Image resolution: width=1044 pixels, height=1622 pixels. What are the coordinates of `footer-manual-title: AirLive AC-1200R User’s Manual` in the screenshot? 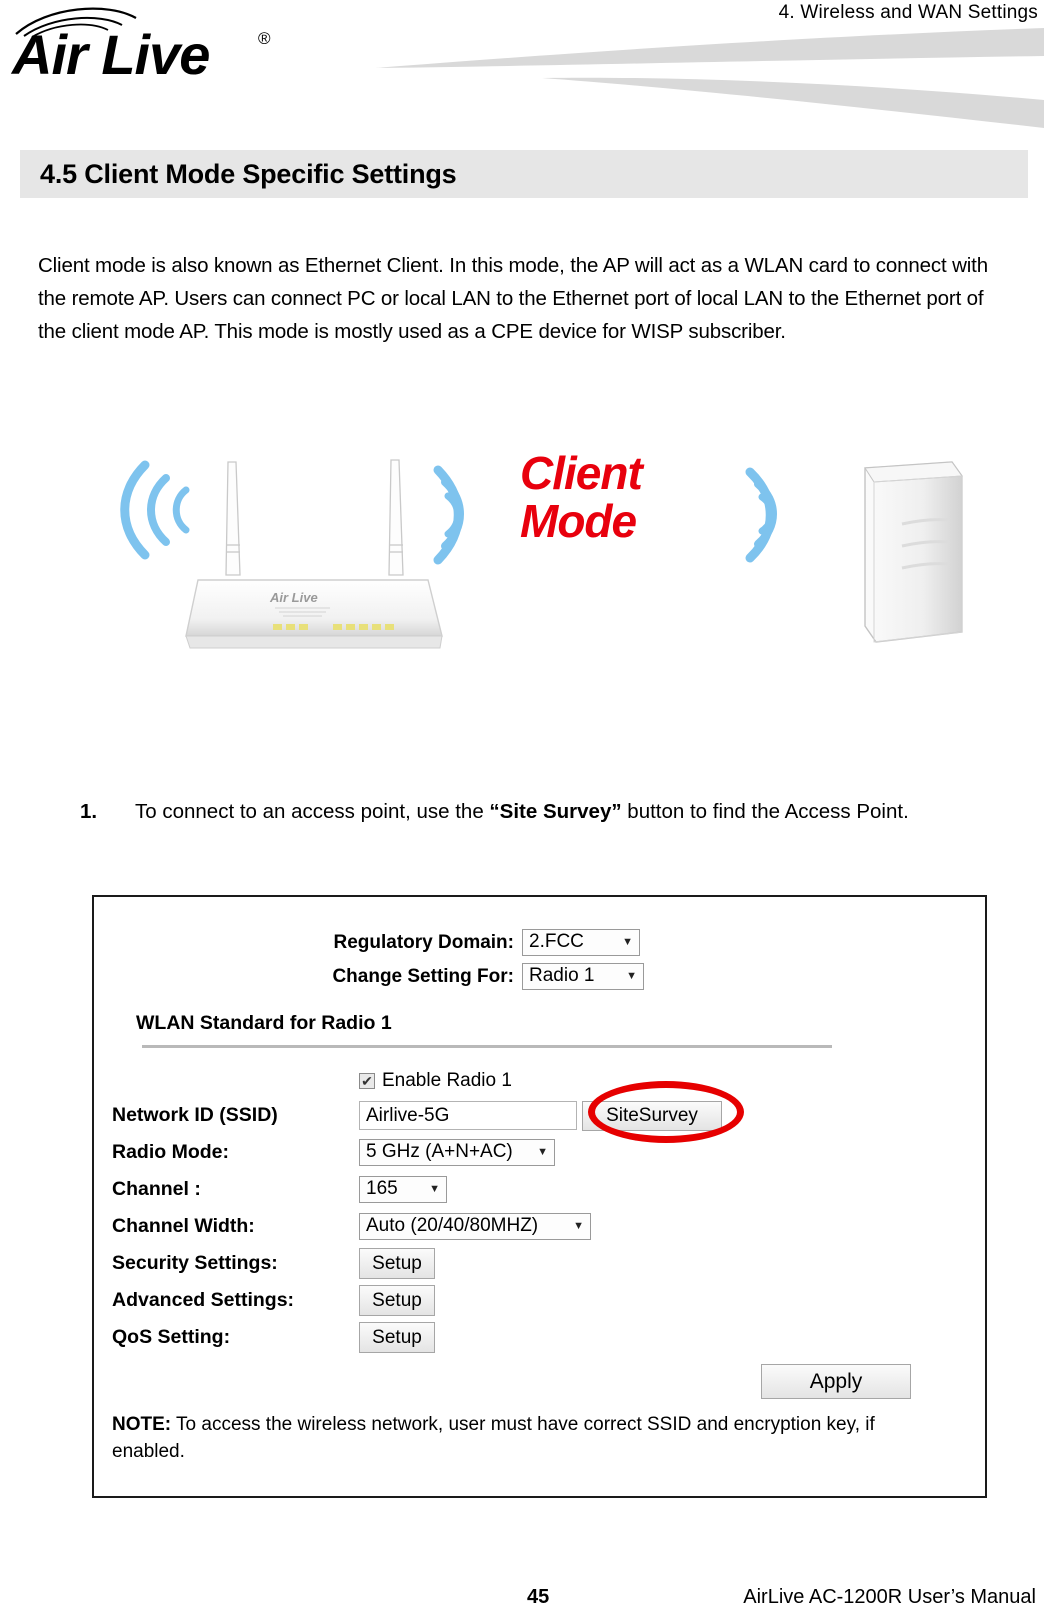 It's located at (889, 1597).